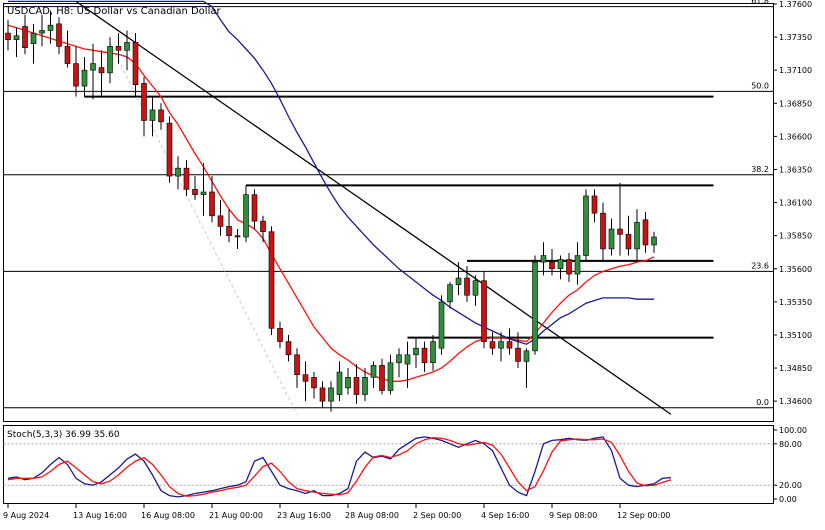 The height and width of the screenshot is (530, 825). What do you see at coordinates (304, 515) in the screenshot?
I see `time-tick-label: 23 Aug 16:00` at bounding box center [304, 515].